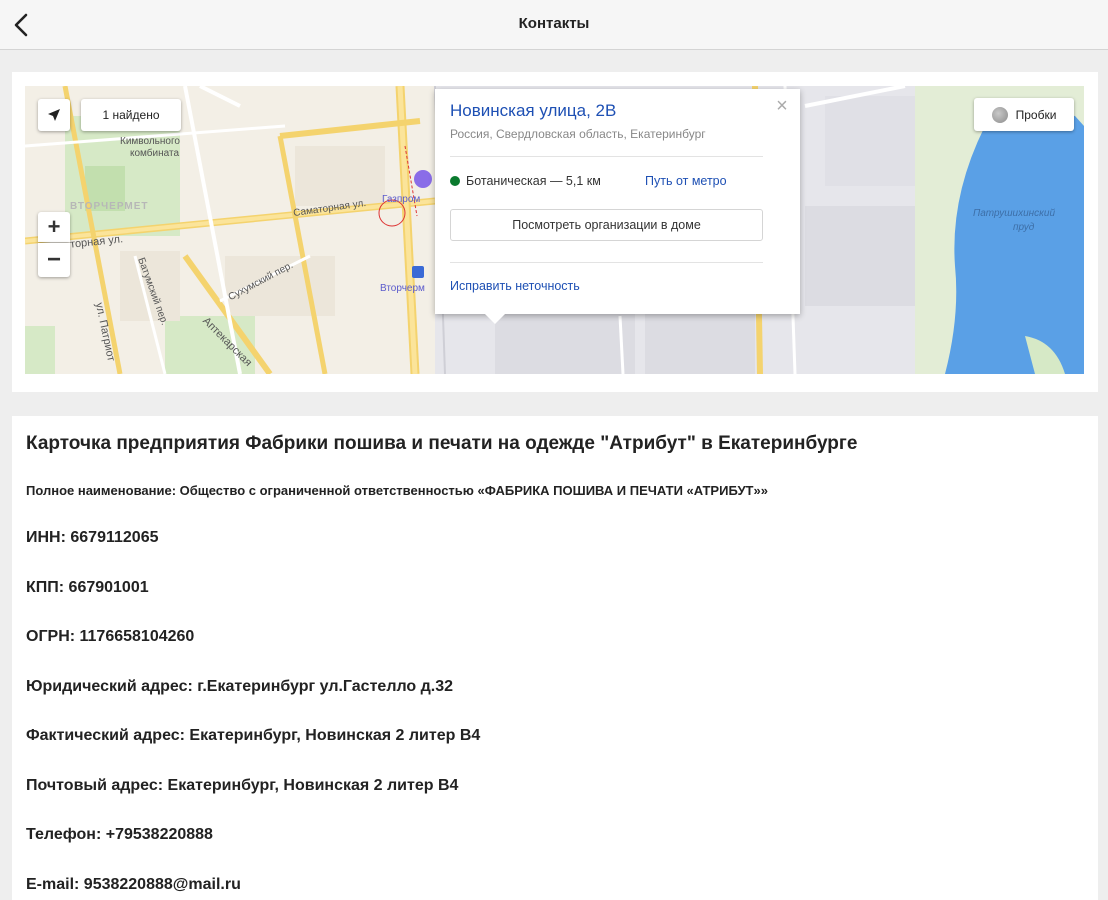  I want to click on metro-distance: Ботаническая — 5,1 км, so click(533, 181).